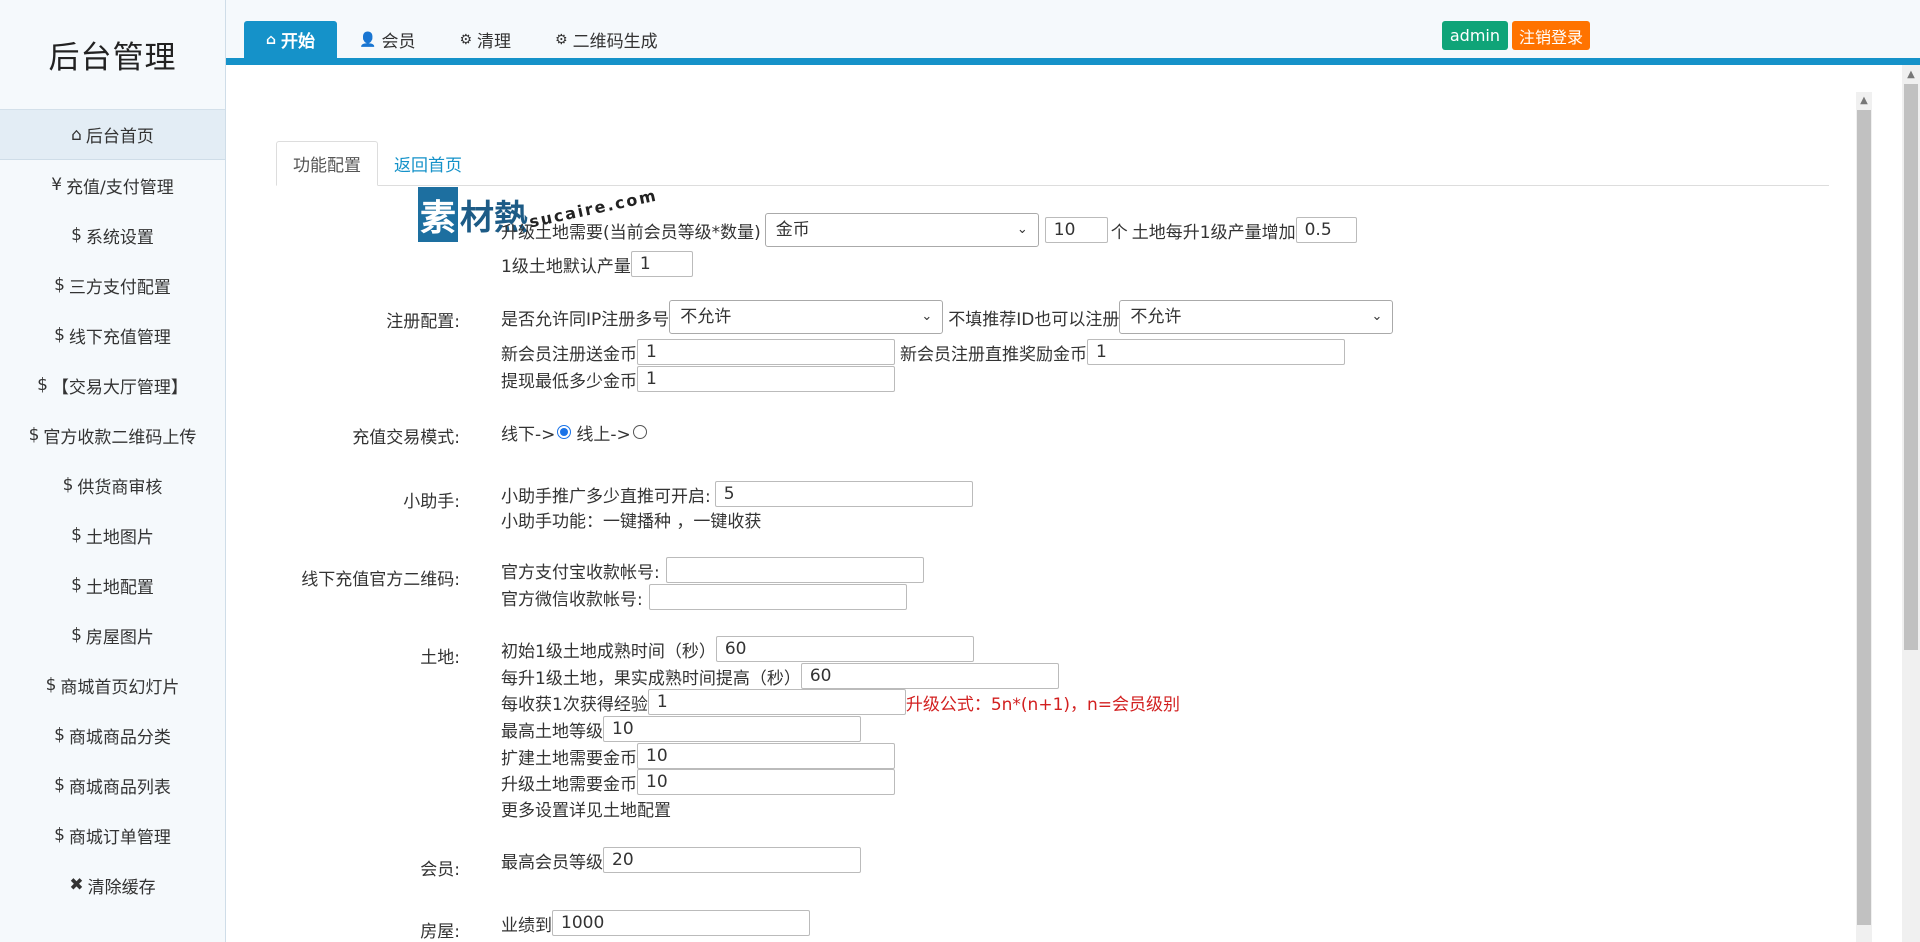  I want to click on wechat-row: 官方微信收款帐号:, so click(704, 597).